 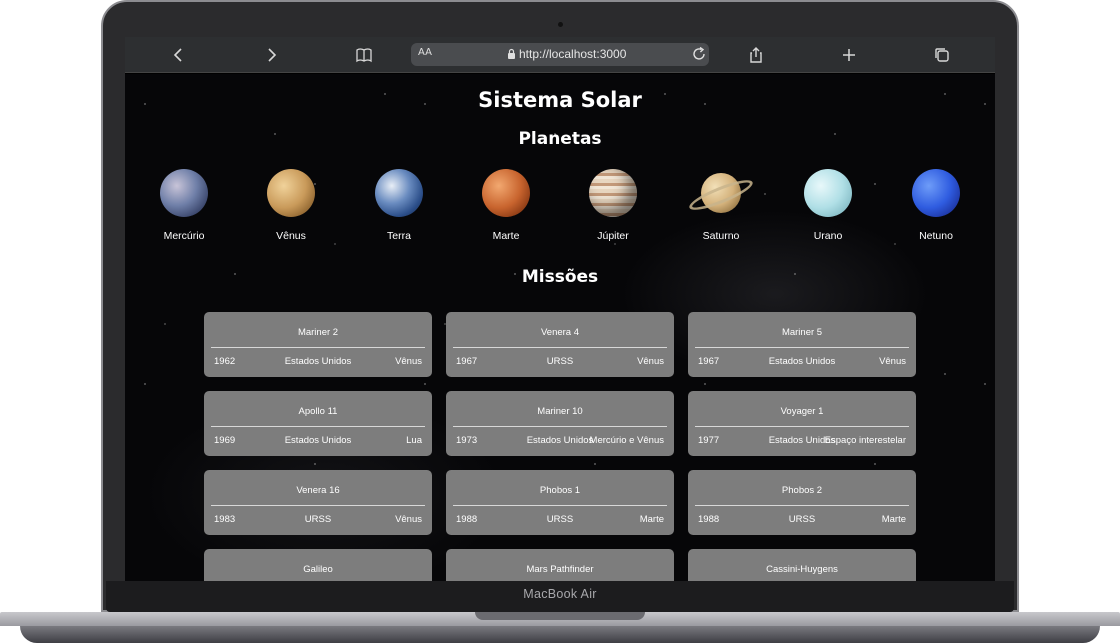 What do you see at coordinates (573, 54) in the screenshot?
I see `url-text: http://localhost:3000` at bounding box center [573, 54].